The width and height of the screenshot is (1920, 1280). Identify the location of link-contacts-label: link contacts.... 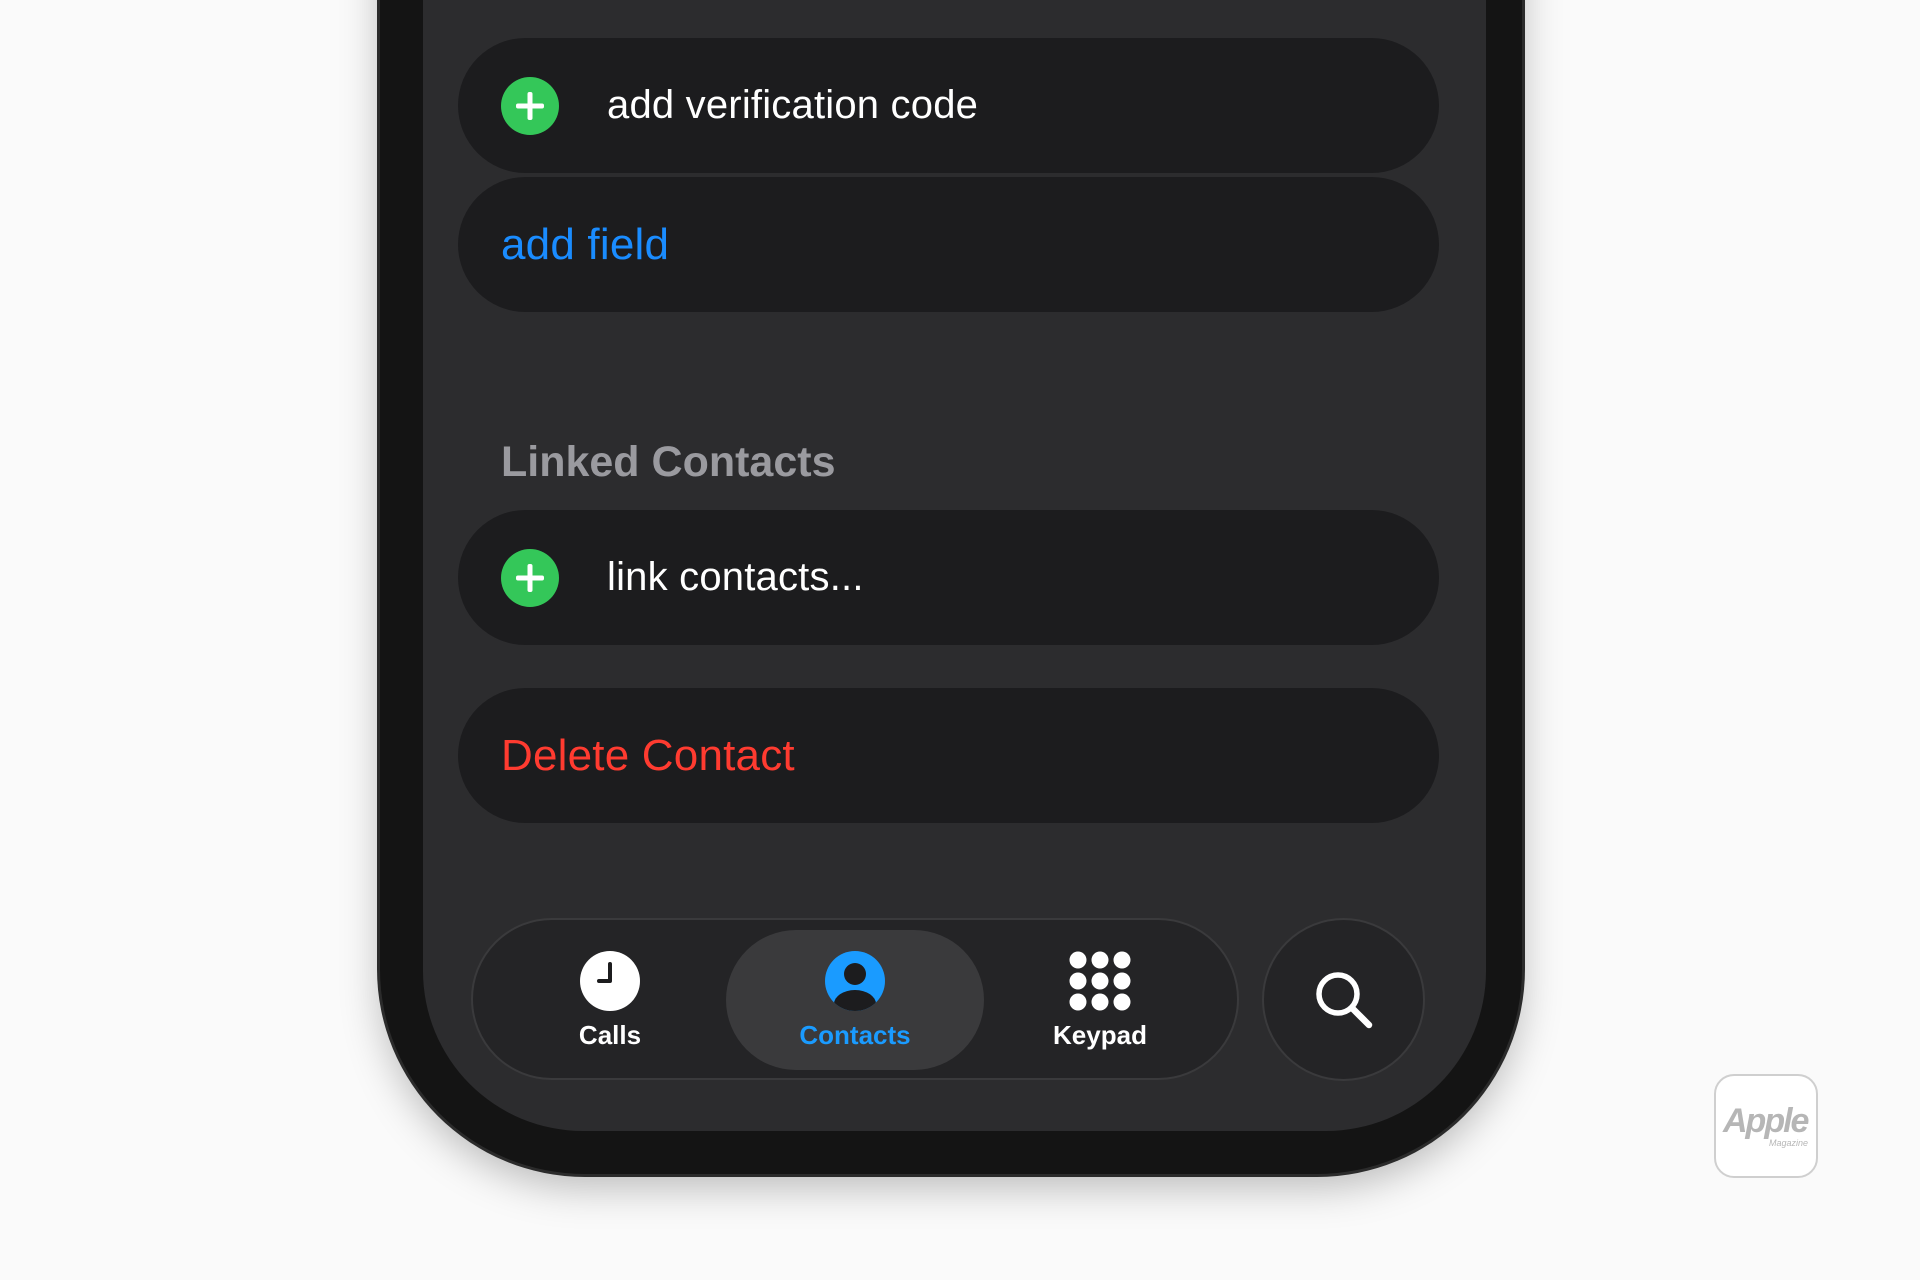
(735, 577).